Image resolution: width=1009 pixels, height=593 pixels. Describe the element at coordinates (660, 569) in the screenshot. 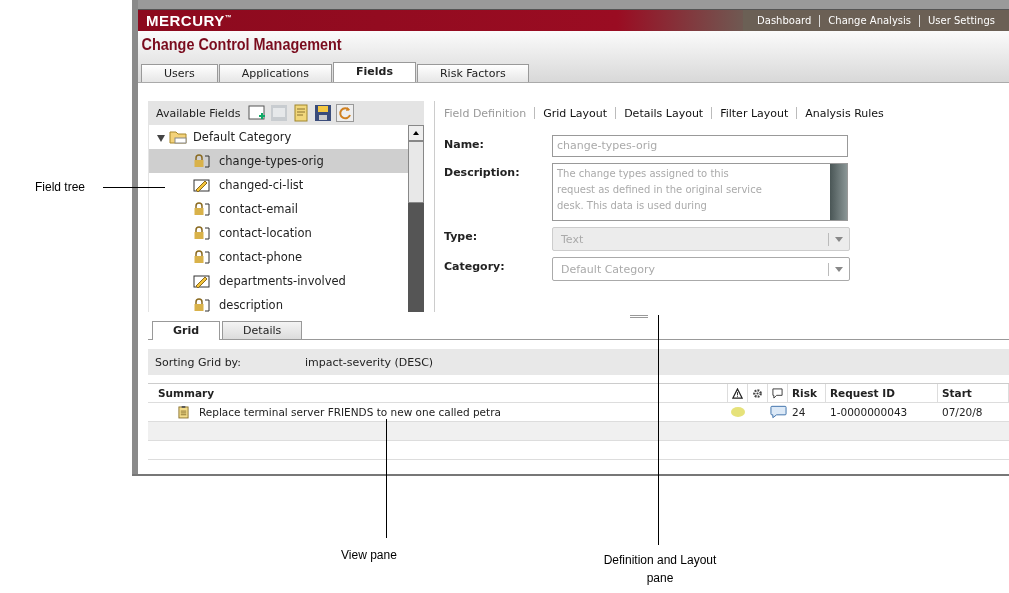

I see `callout-label: Definition and Layout pane` at that location.